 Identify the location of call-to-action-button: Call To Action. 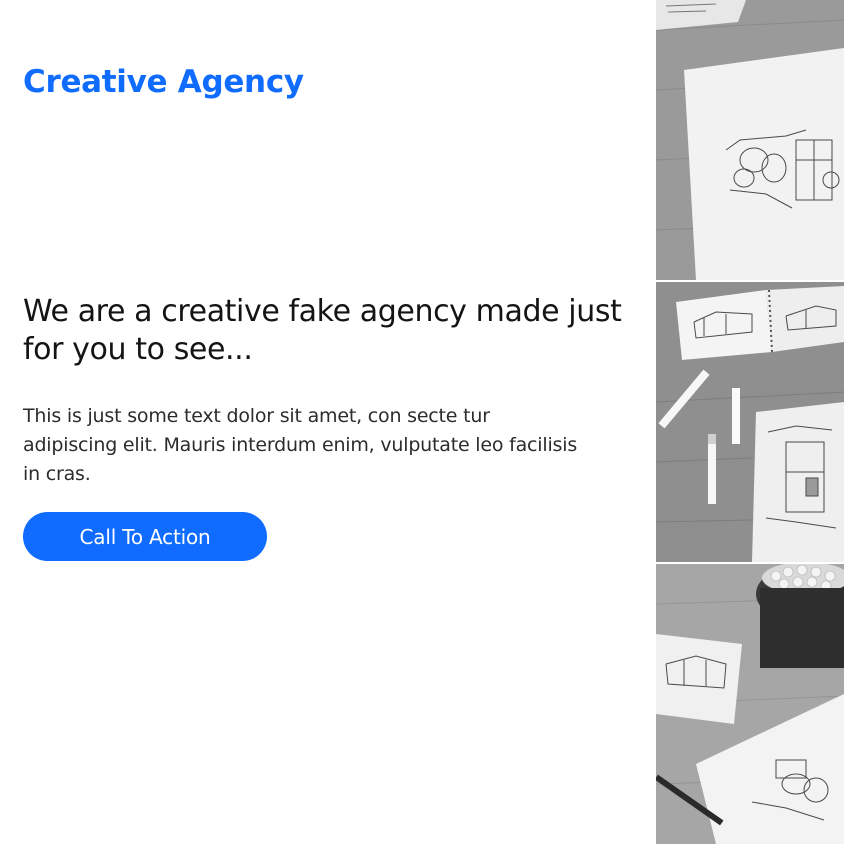
(145, 536).